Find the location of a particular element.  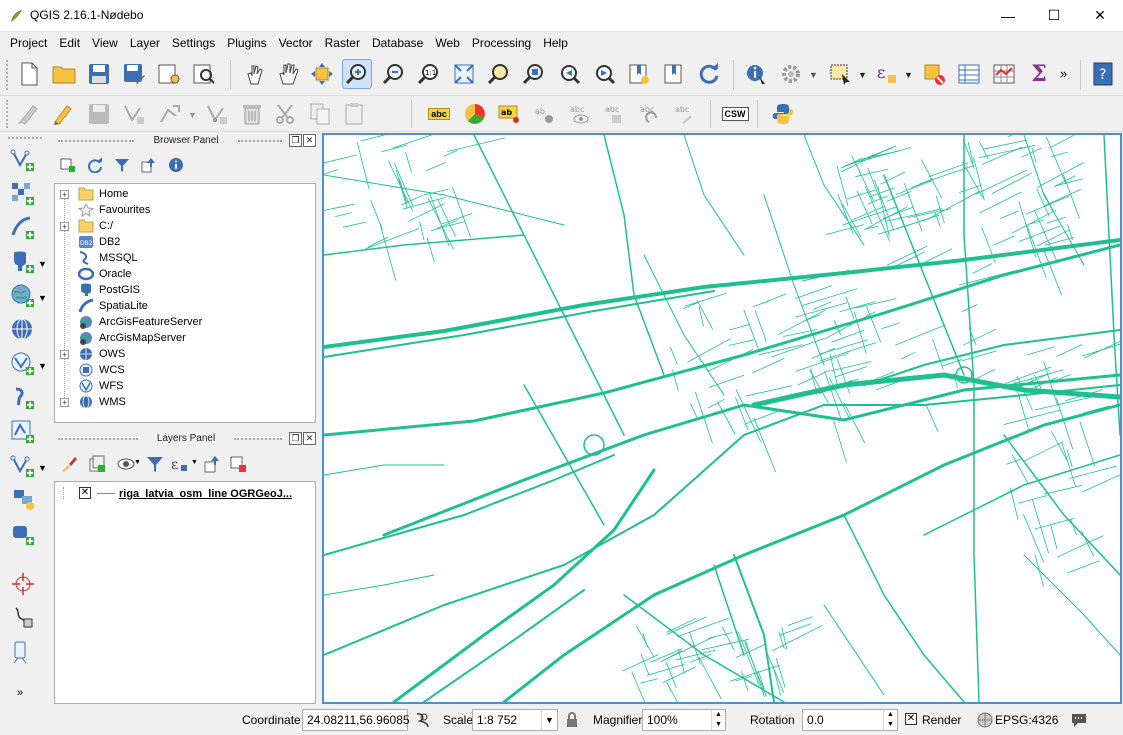

filter-icon is located at coordinates (122, 165).